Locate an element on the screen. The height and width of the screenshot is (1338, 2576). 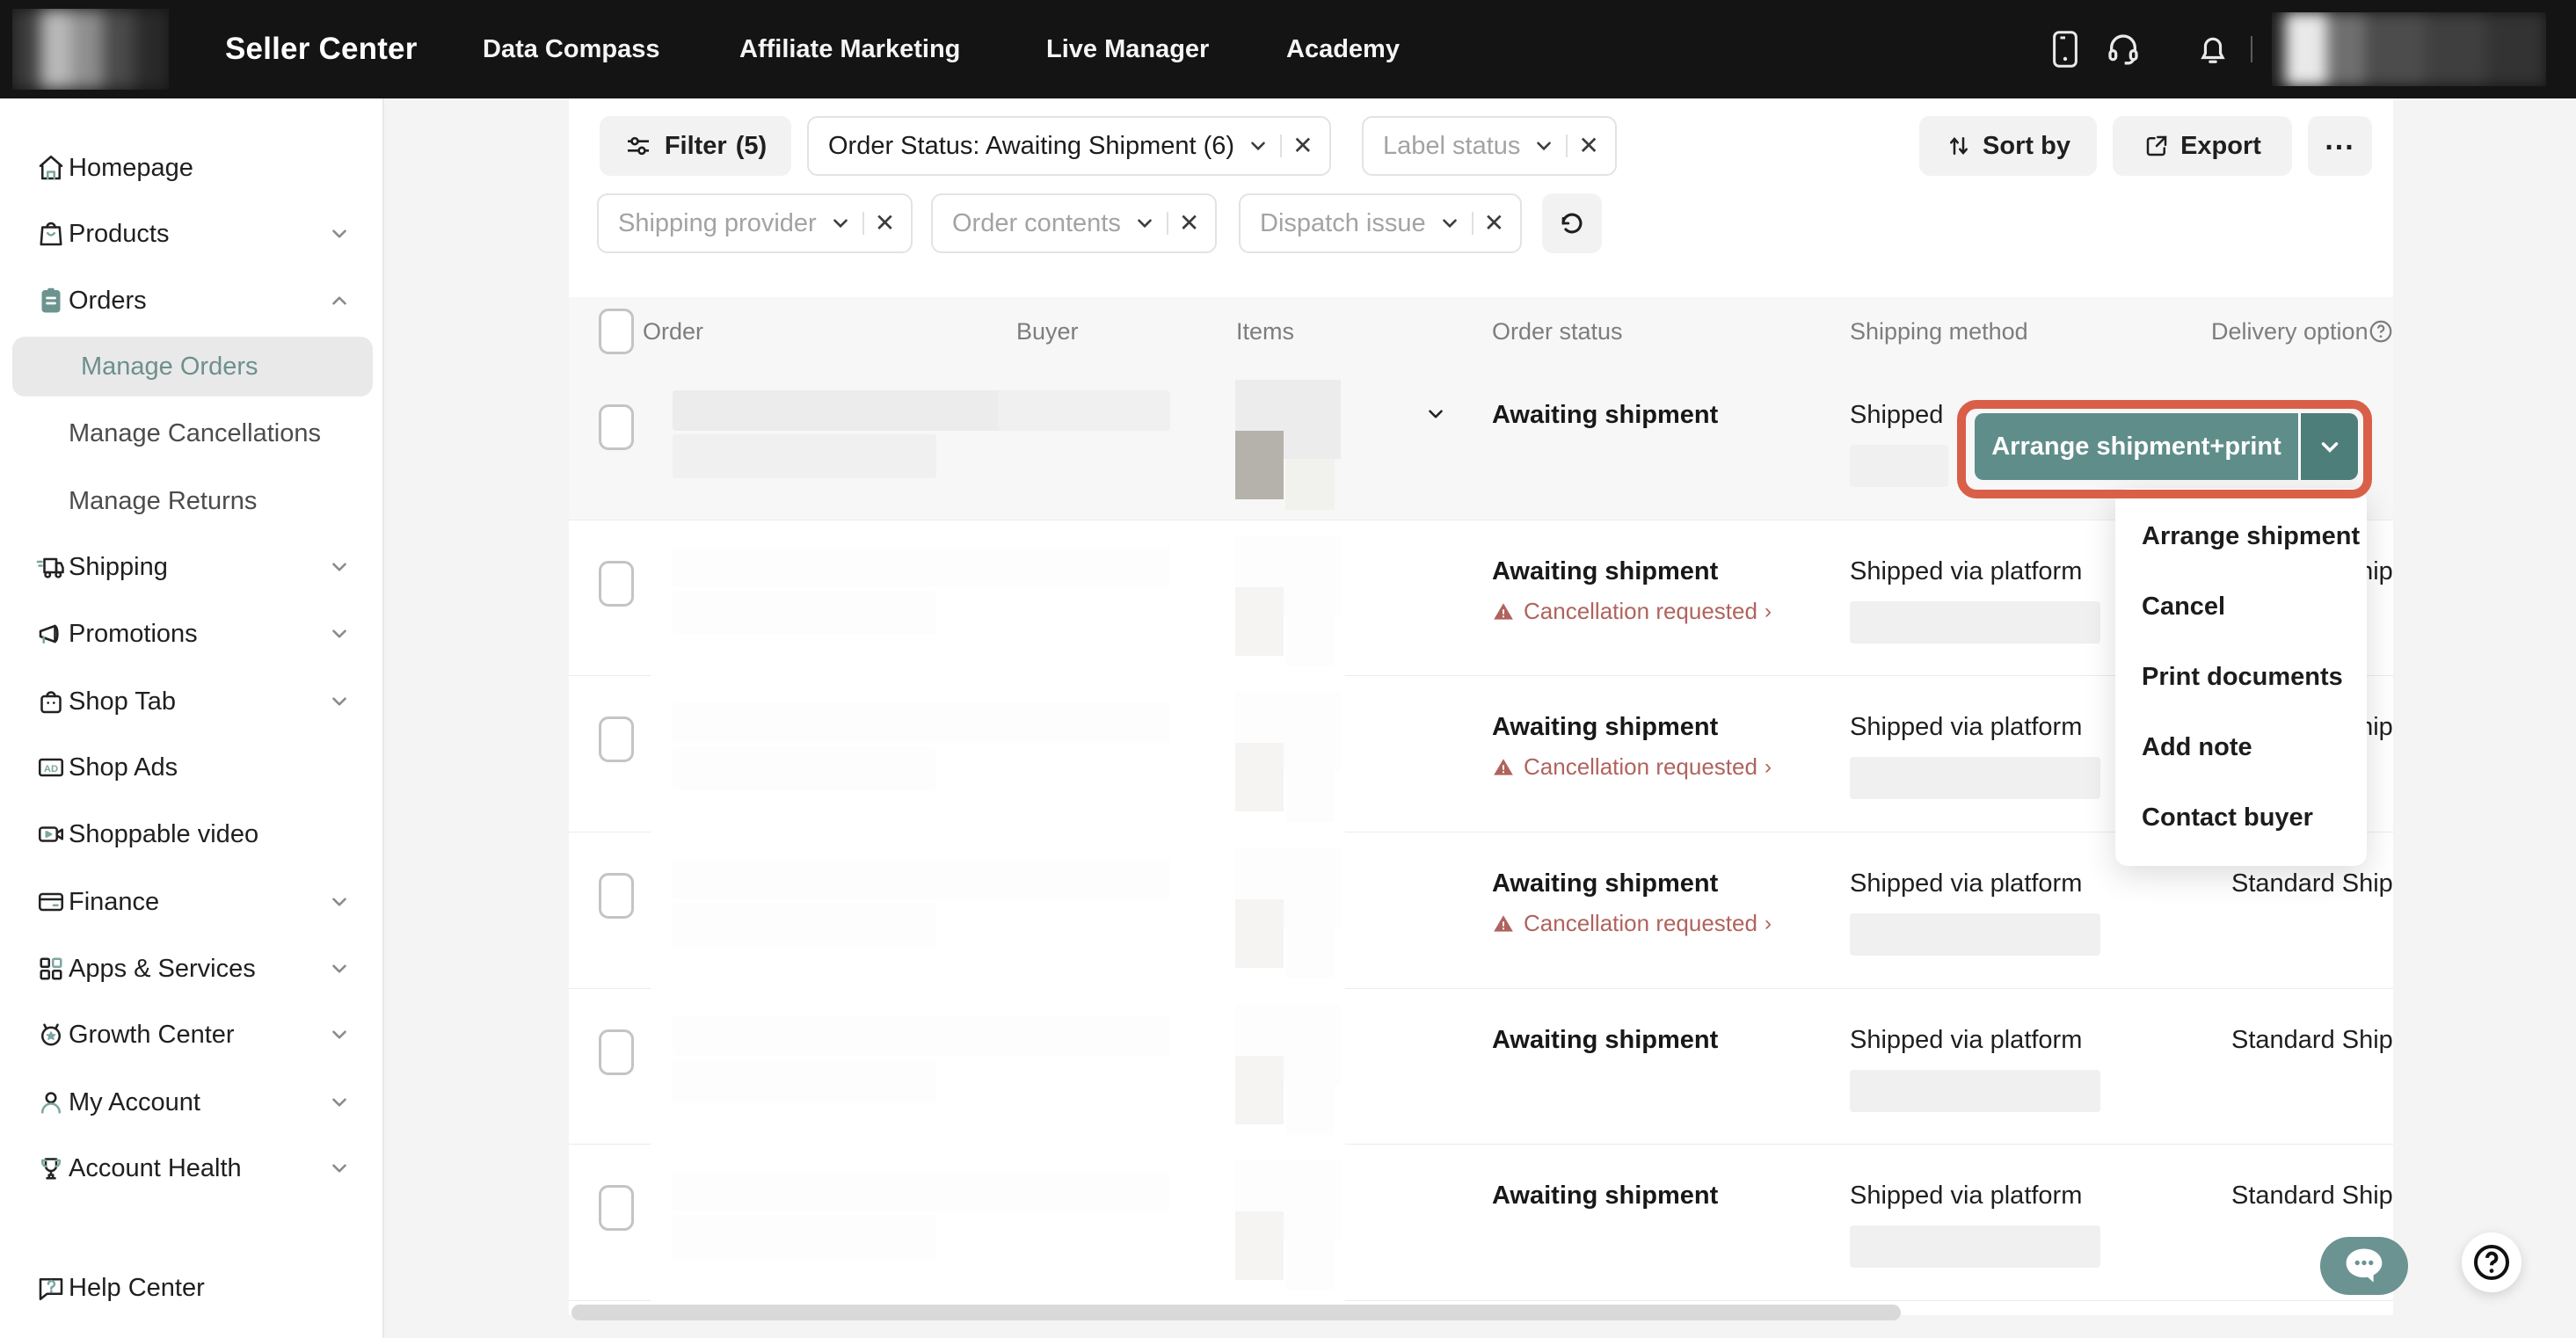
sort-icon is located at coordinates (1959, 146).